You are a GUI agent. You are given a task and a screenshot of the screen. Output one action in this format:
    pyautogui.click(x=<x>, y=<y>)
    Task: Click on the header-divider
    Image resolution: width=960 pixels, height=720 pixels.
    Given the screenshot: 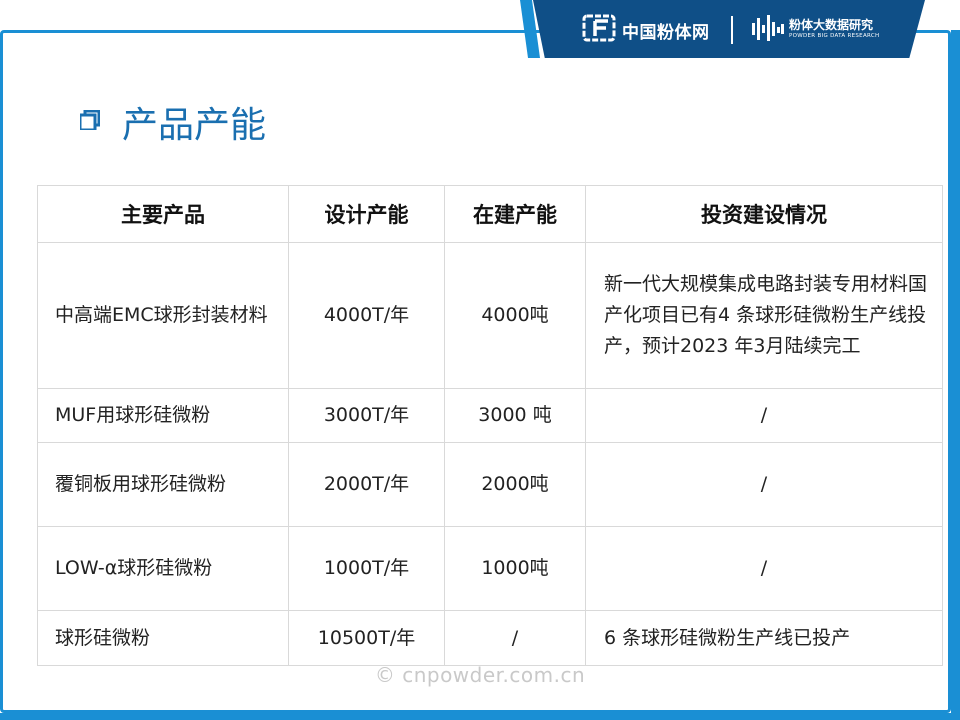 What is the action you would take?
    pyautogui.click(x=732, y=30)
    